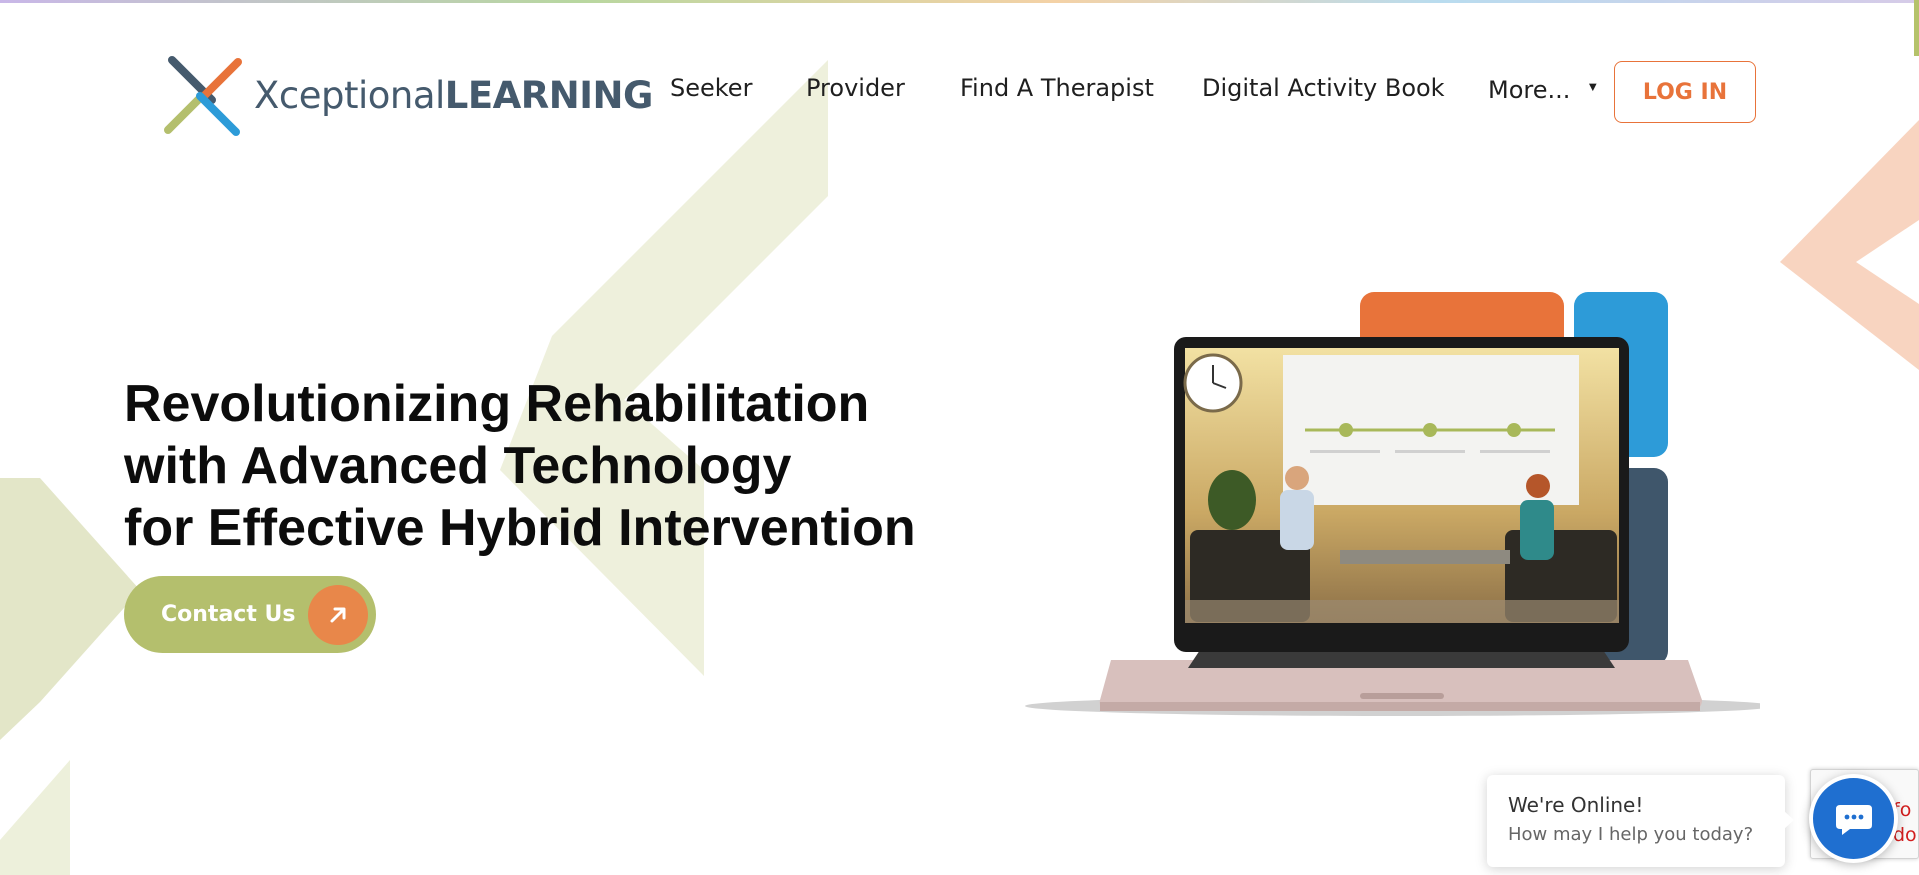 The height and width of the screenshot is (875, 1919). Describe the element at coordinates (1576, 805) in the screenshot. I see `chat-greeting-title: We're Online!` at that location.